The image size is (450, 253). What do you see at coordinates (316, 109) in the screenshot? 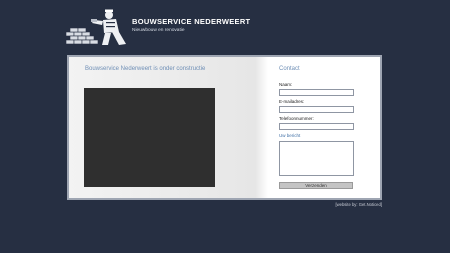
I see `email-field` at bounding box center [316, 109].